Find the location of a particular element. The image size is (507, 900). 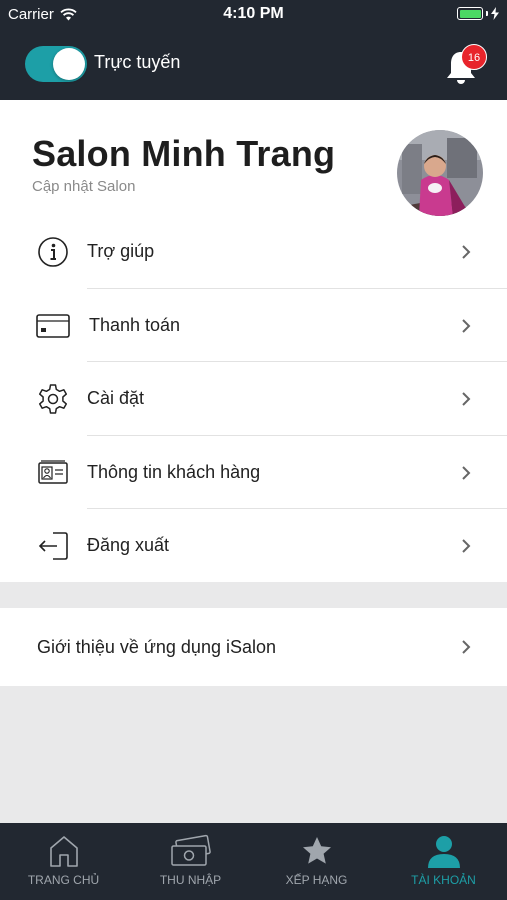

home-icon is located at coordinates (63, 851).